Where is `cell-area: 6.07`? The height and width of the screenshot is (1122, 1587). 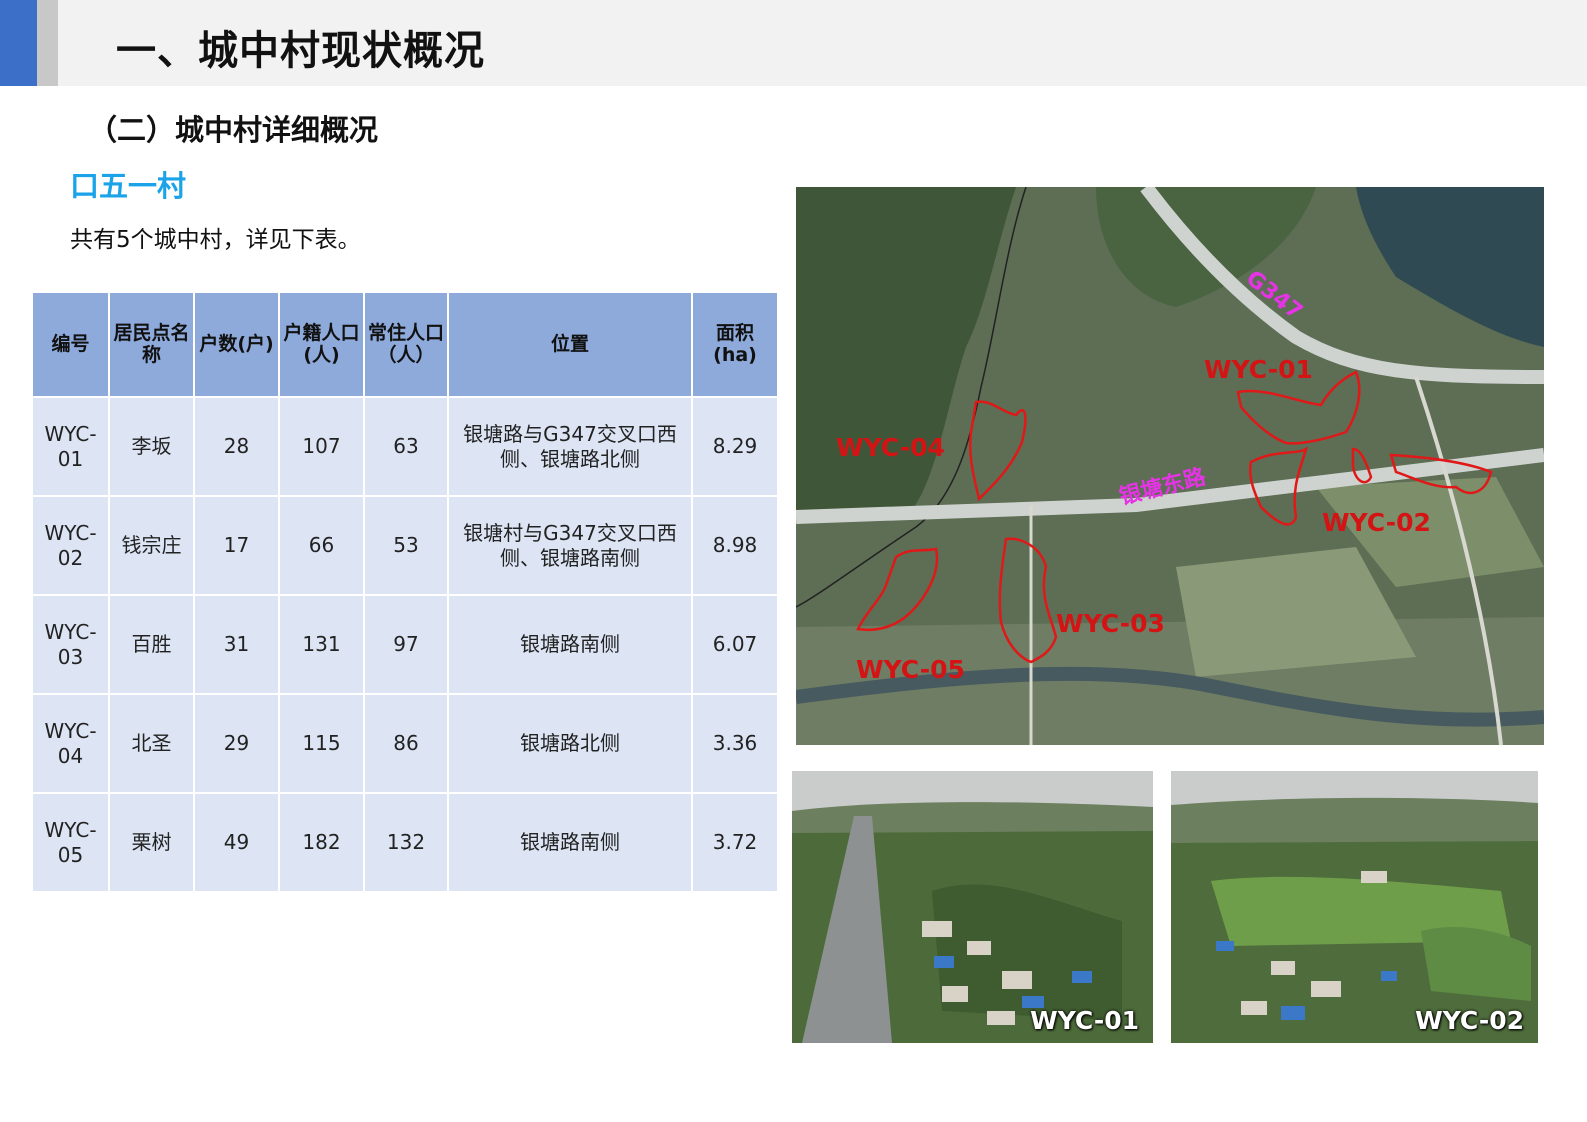
cell-area: 6.07 is located at coordinates (735, 644).